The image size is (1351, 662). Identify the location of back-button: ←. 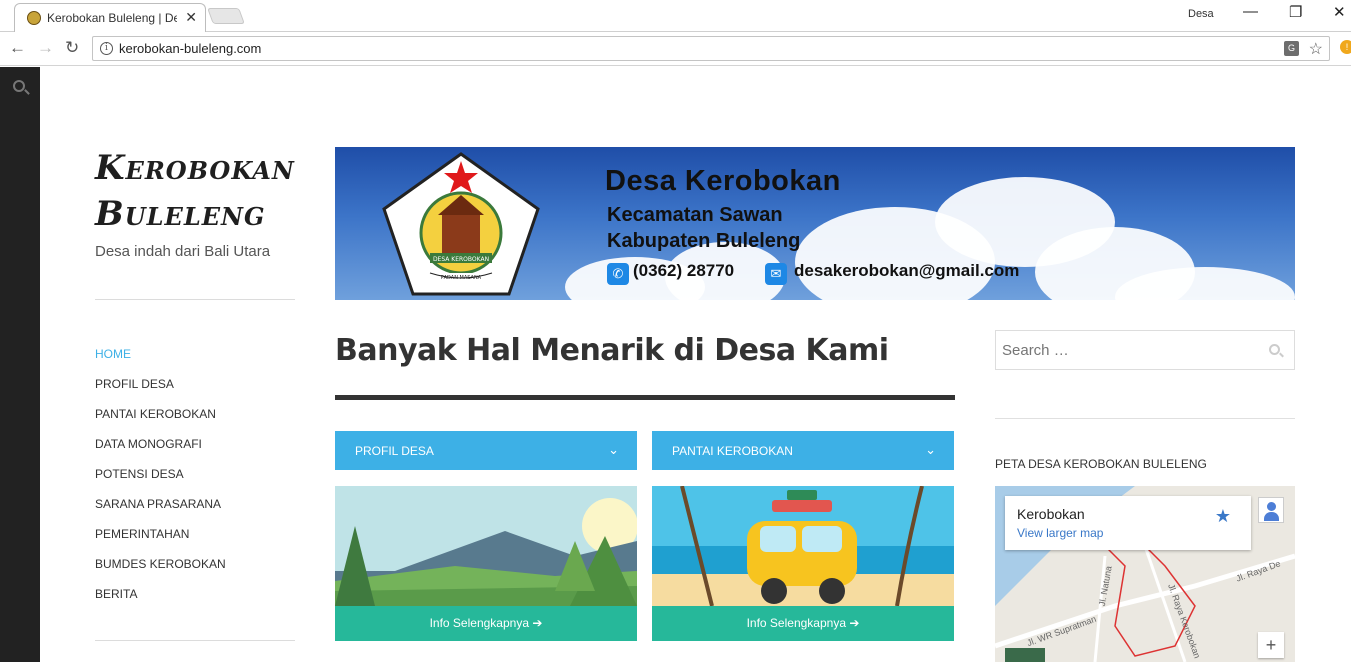
(17, 48).